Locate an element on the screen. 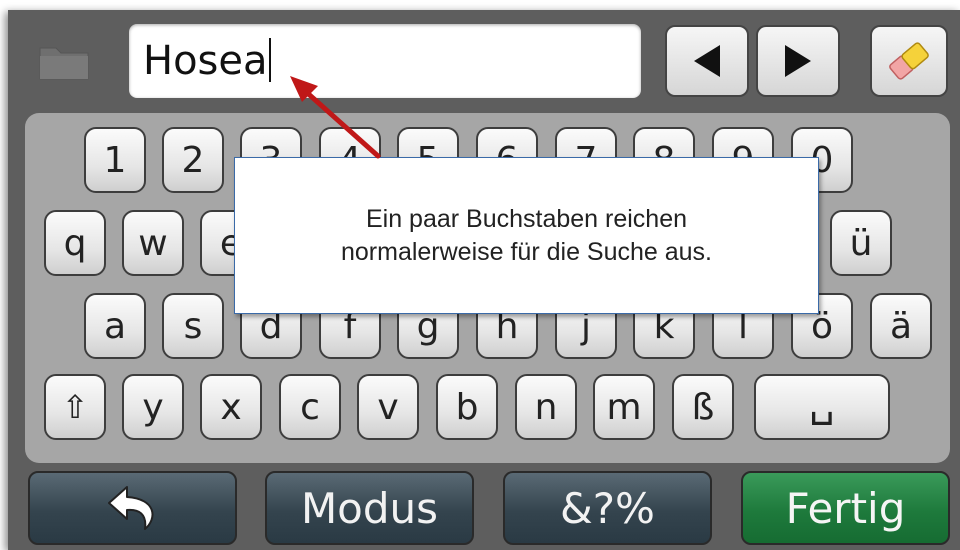 Image resolution: width=960 pixels, height=550 pixels. key-ae: ä is located at coordinates (901, 326).